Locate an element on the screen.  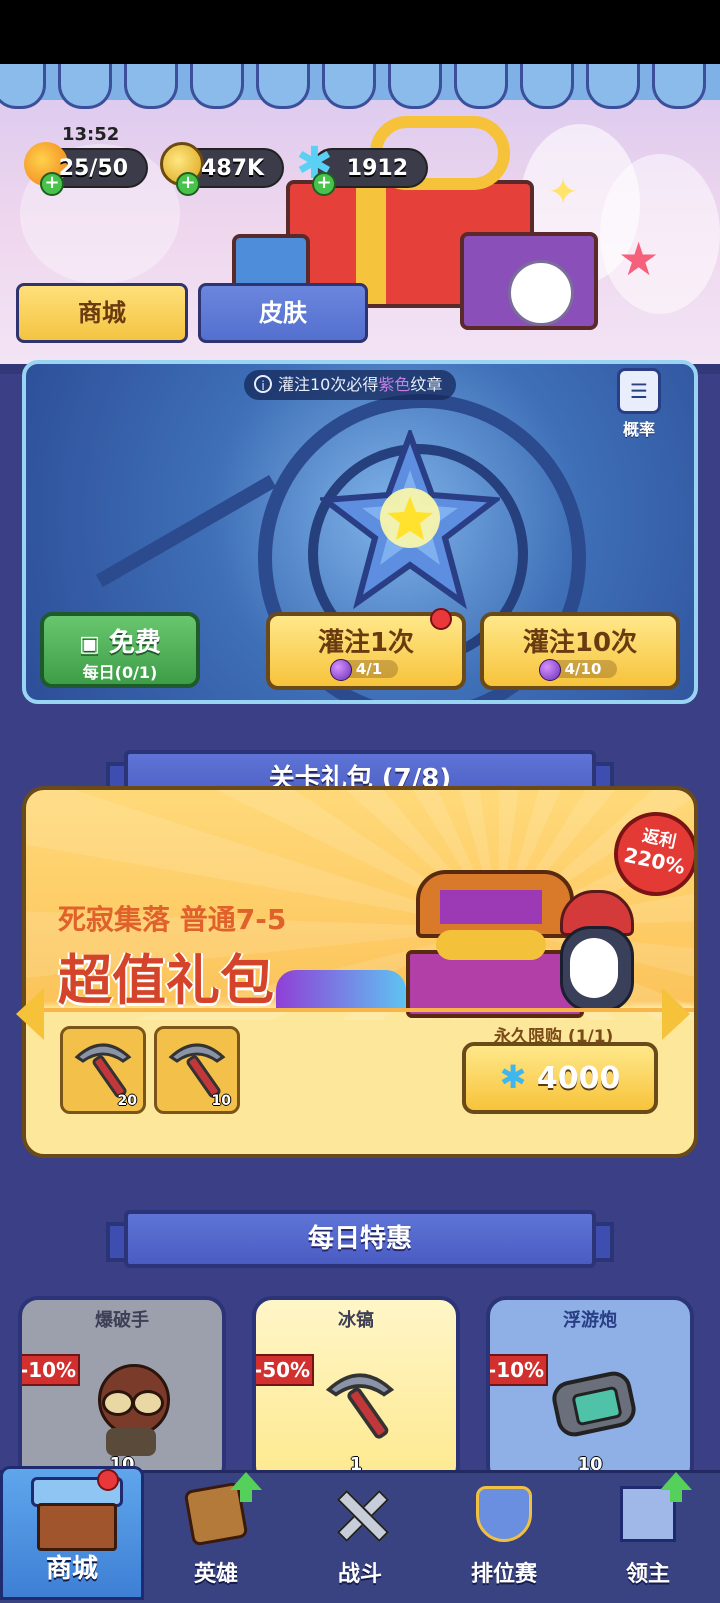
daily-deals-header: 每日特惠 is located at coordinates (360, 1239).